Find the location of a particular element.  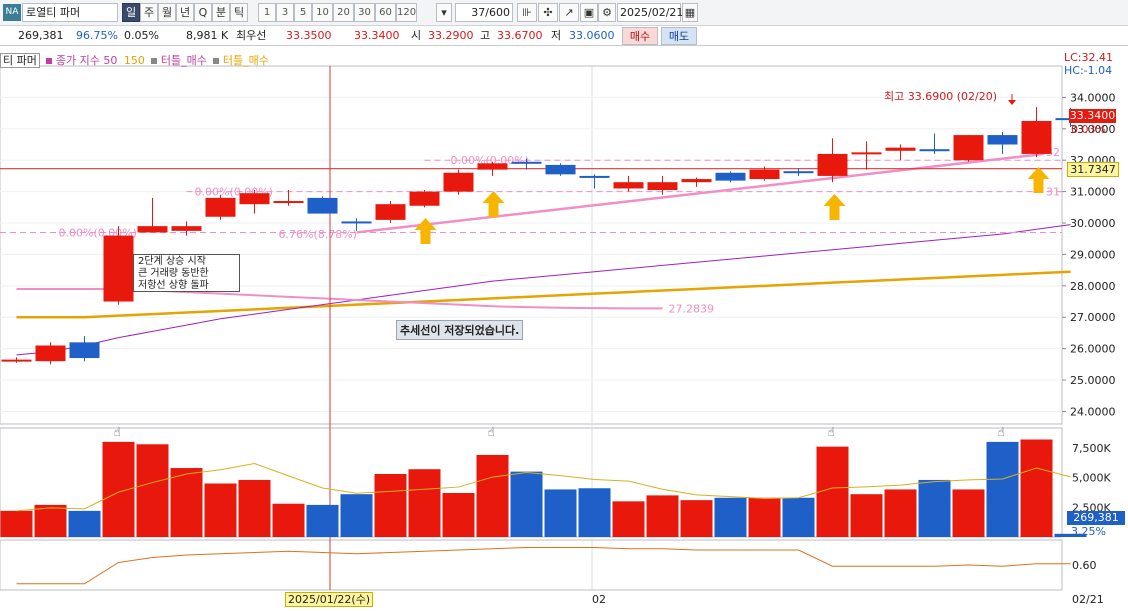

price-tick-label: 28.0000 is located at coordinates (1093, 286).